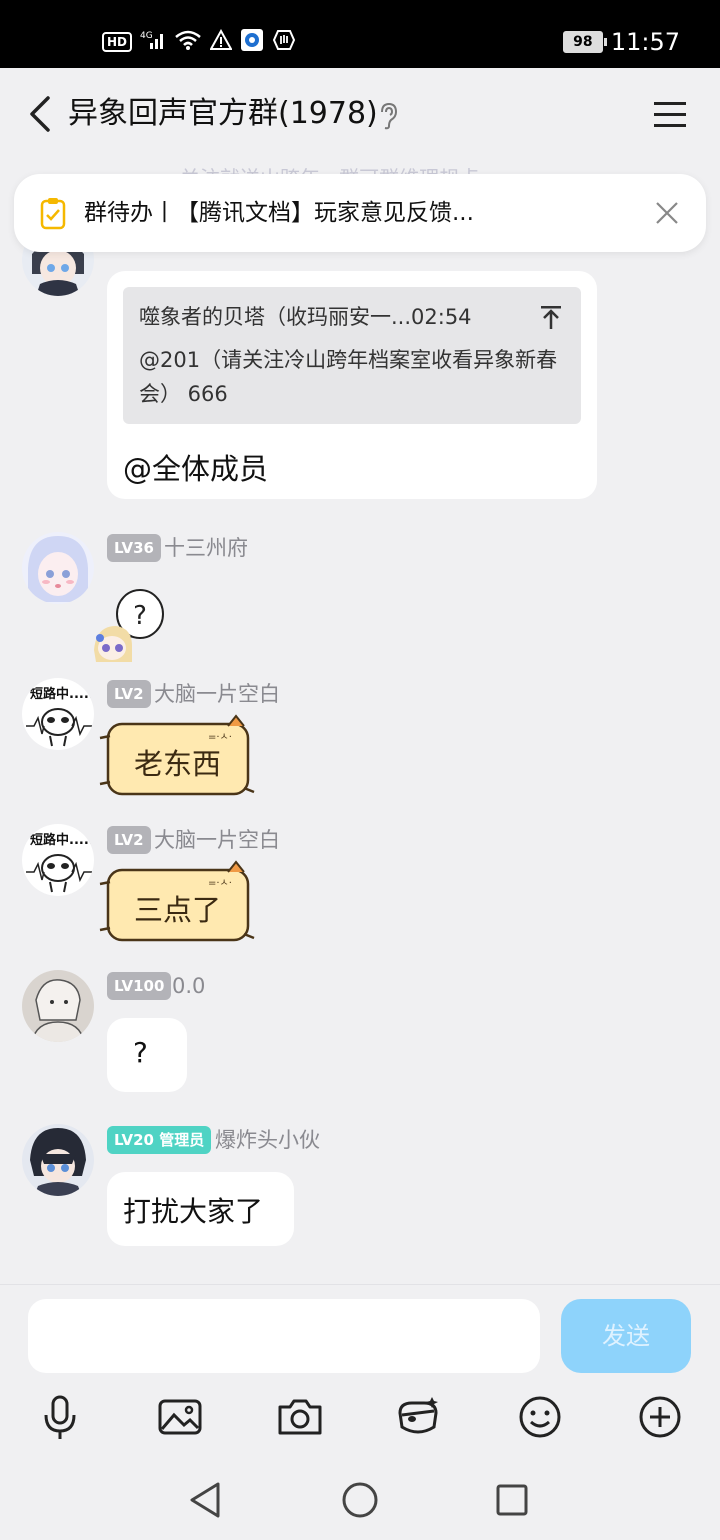 Image resolution: width=720 pixels, height=1540 pixels. Describe the element at coordinates (418, 1417) in the screenshot. I see `hongbao-icon` at that location.